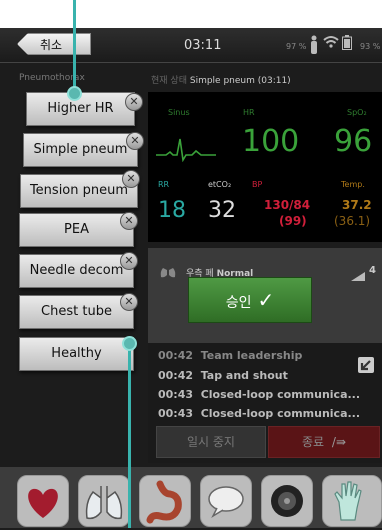 The height and width of the screenshot is (530, 382). I want to click on rr-label: RR, so click(164, 184).